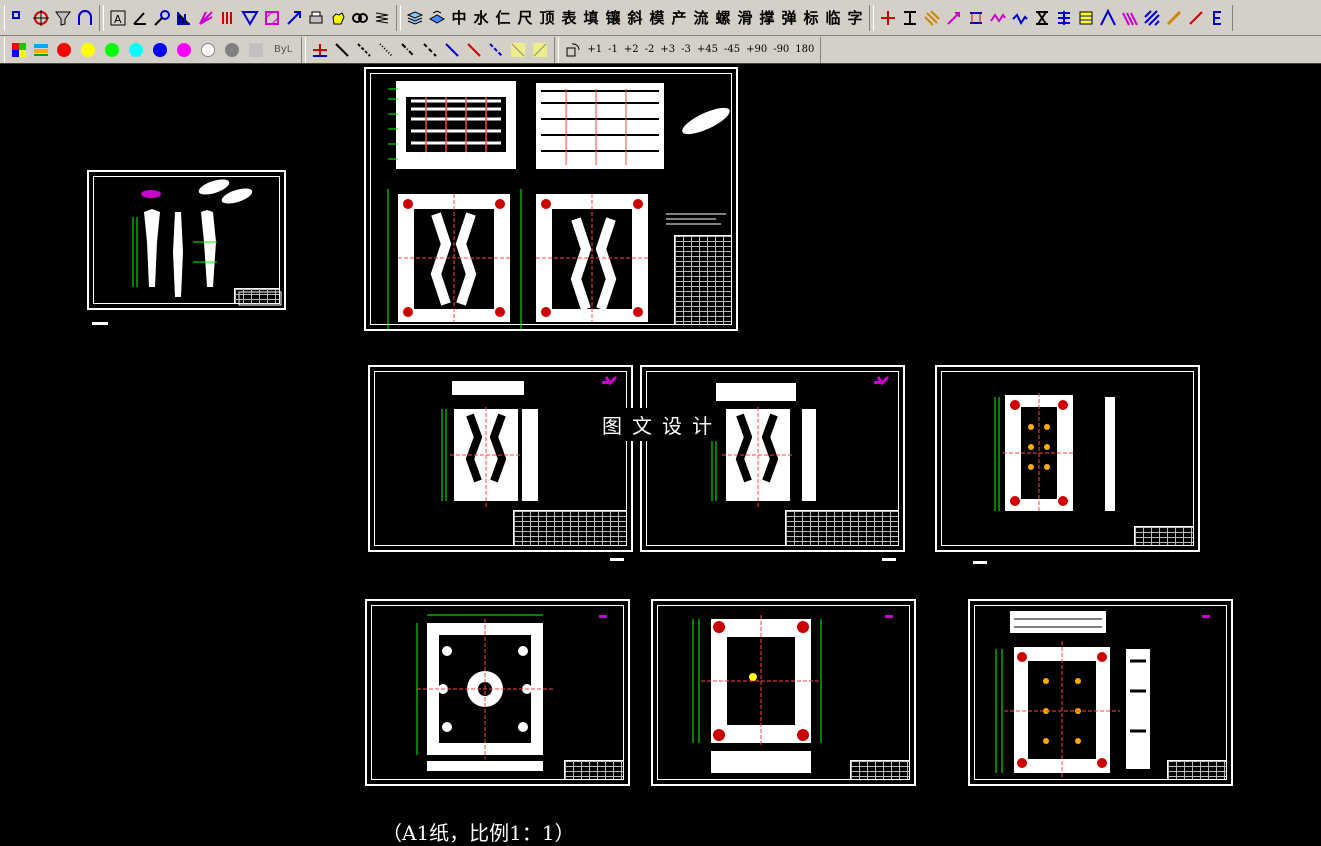 The width and height of the screenshot is (1321, 846). What do you see at coordinates (518, 50) in the screenshot?
I see `linetype-yellow-icon` at bounding box center [518, 50].